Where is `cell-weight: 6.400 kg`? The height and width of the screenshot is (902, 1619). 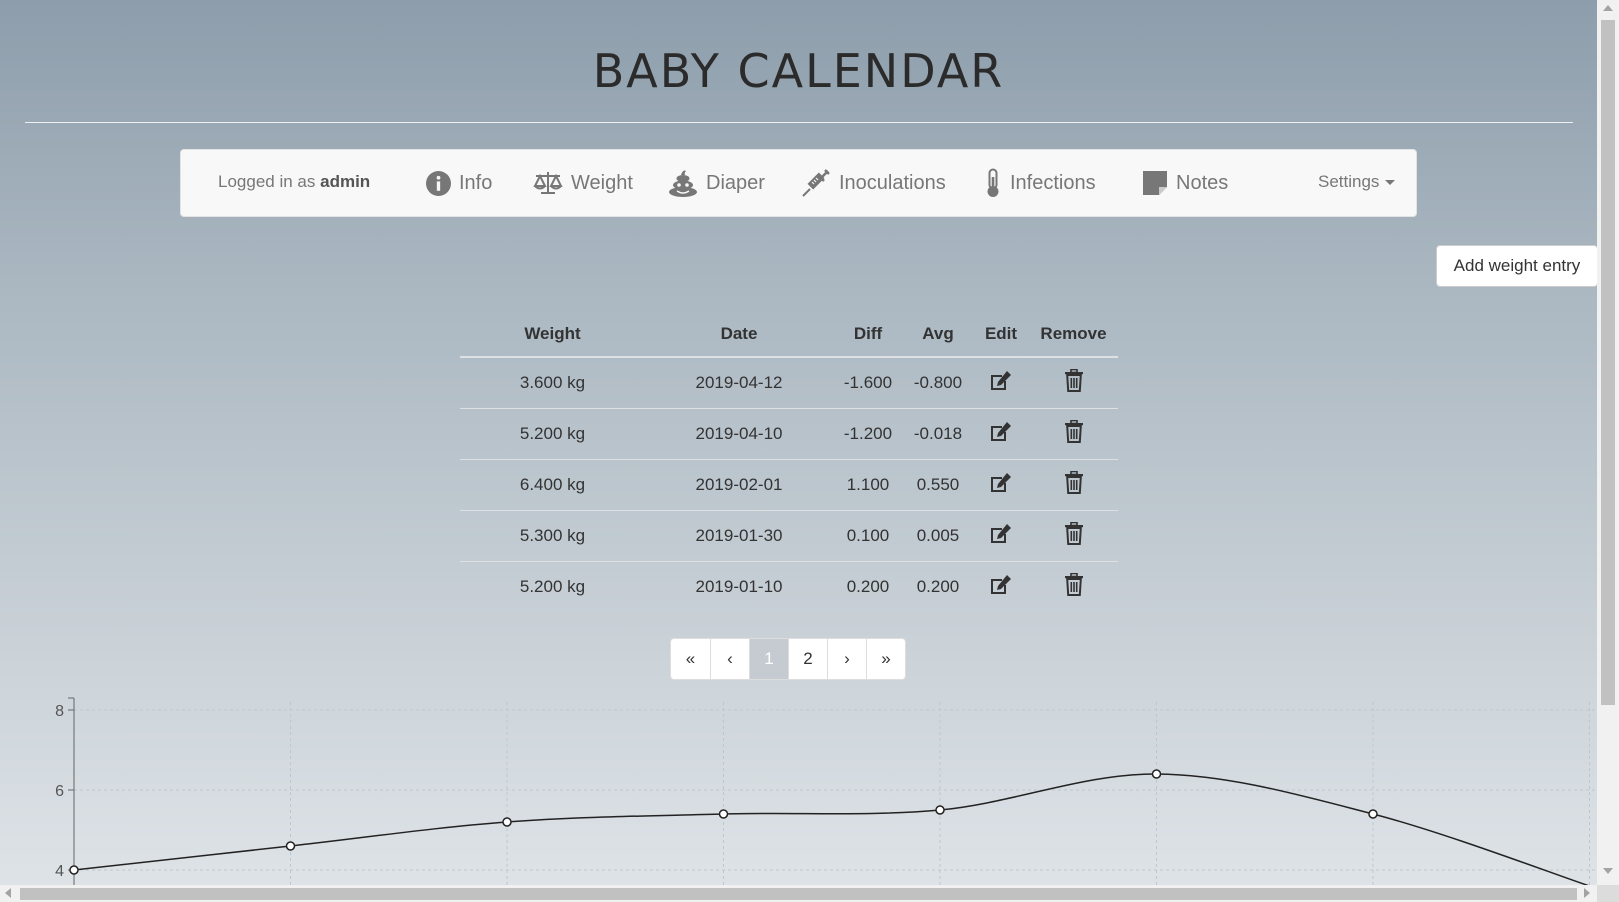
cell-weight: 6.400 kg is located at coordinates (552, 485).